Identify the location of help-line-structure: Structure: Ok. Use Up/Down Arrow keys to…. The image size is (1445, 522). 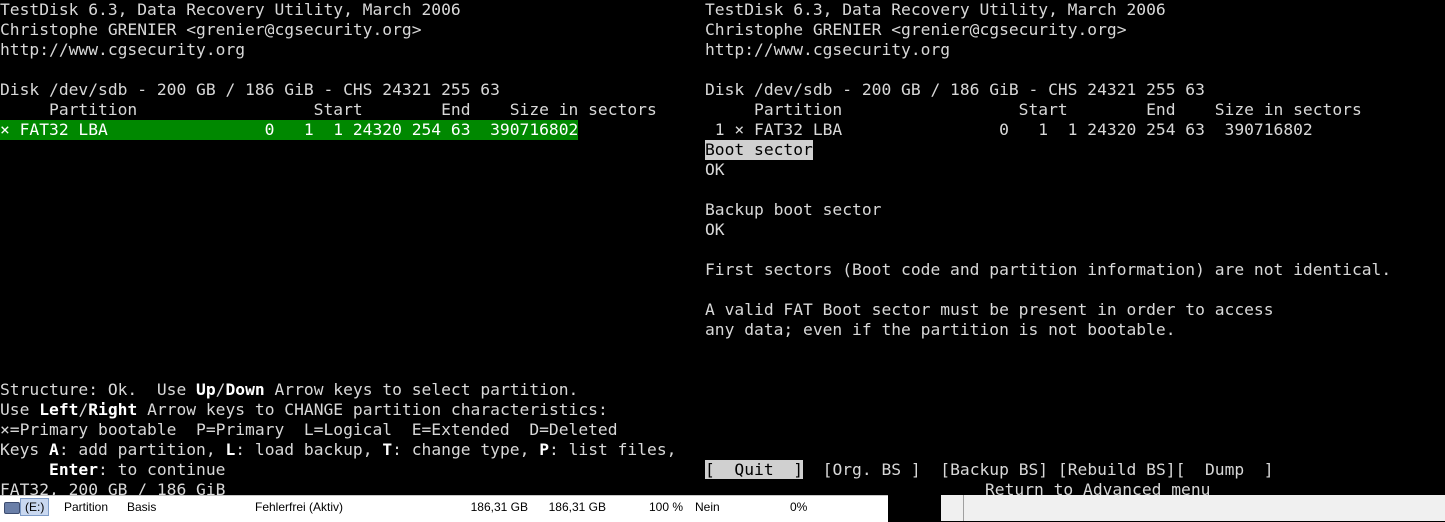
(289, 389).